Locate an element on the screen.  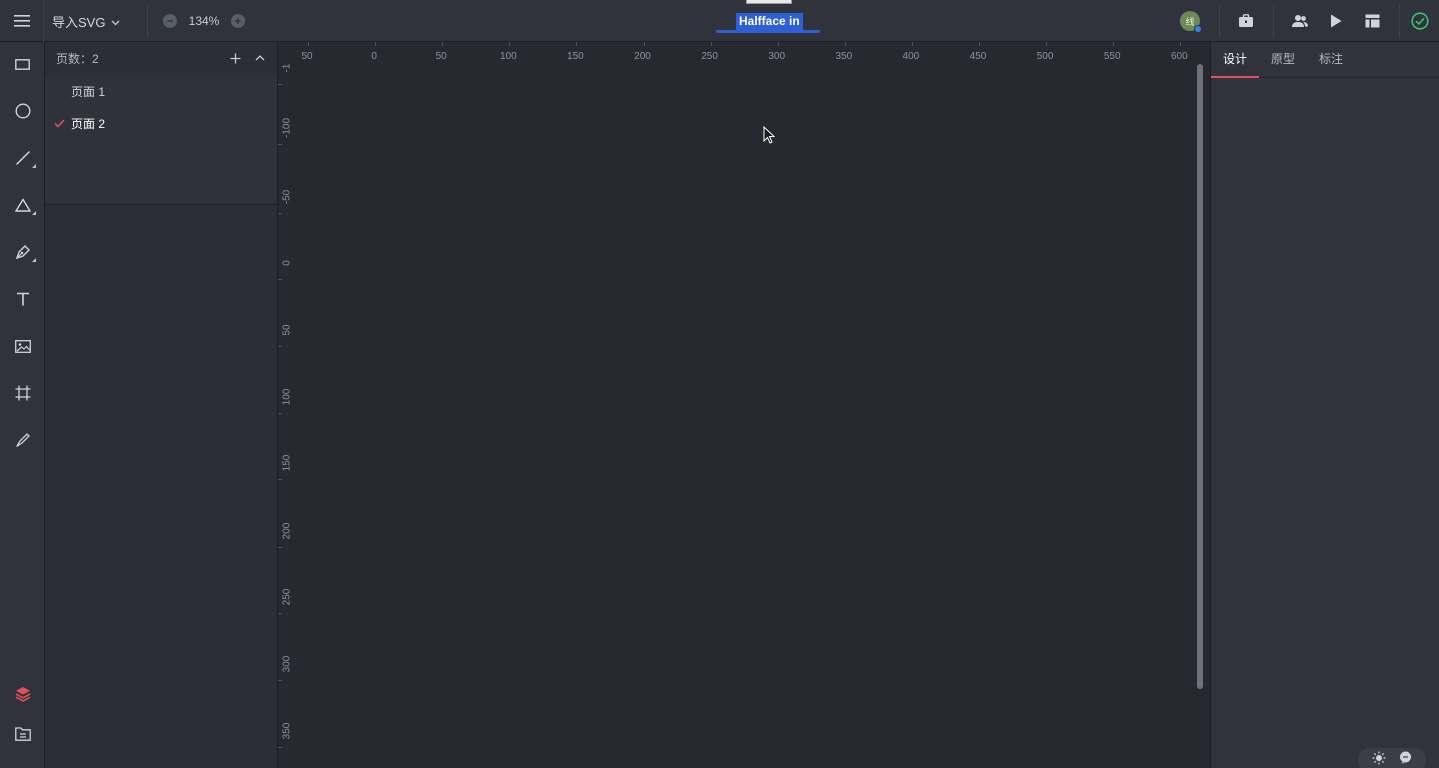
page-item: 页面 1 is located at coordinates (161, 91).